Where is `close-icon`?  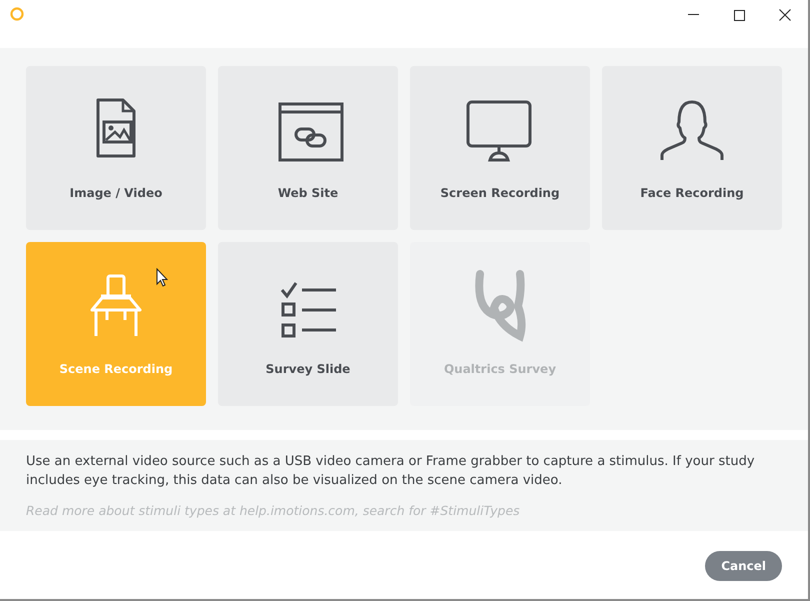 close-icon is located at coordinates (785, 15).